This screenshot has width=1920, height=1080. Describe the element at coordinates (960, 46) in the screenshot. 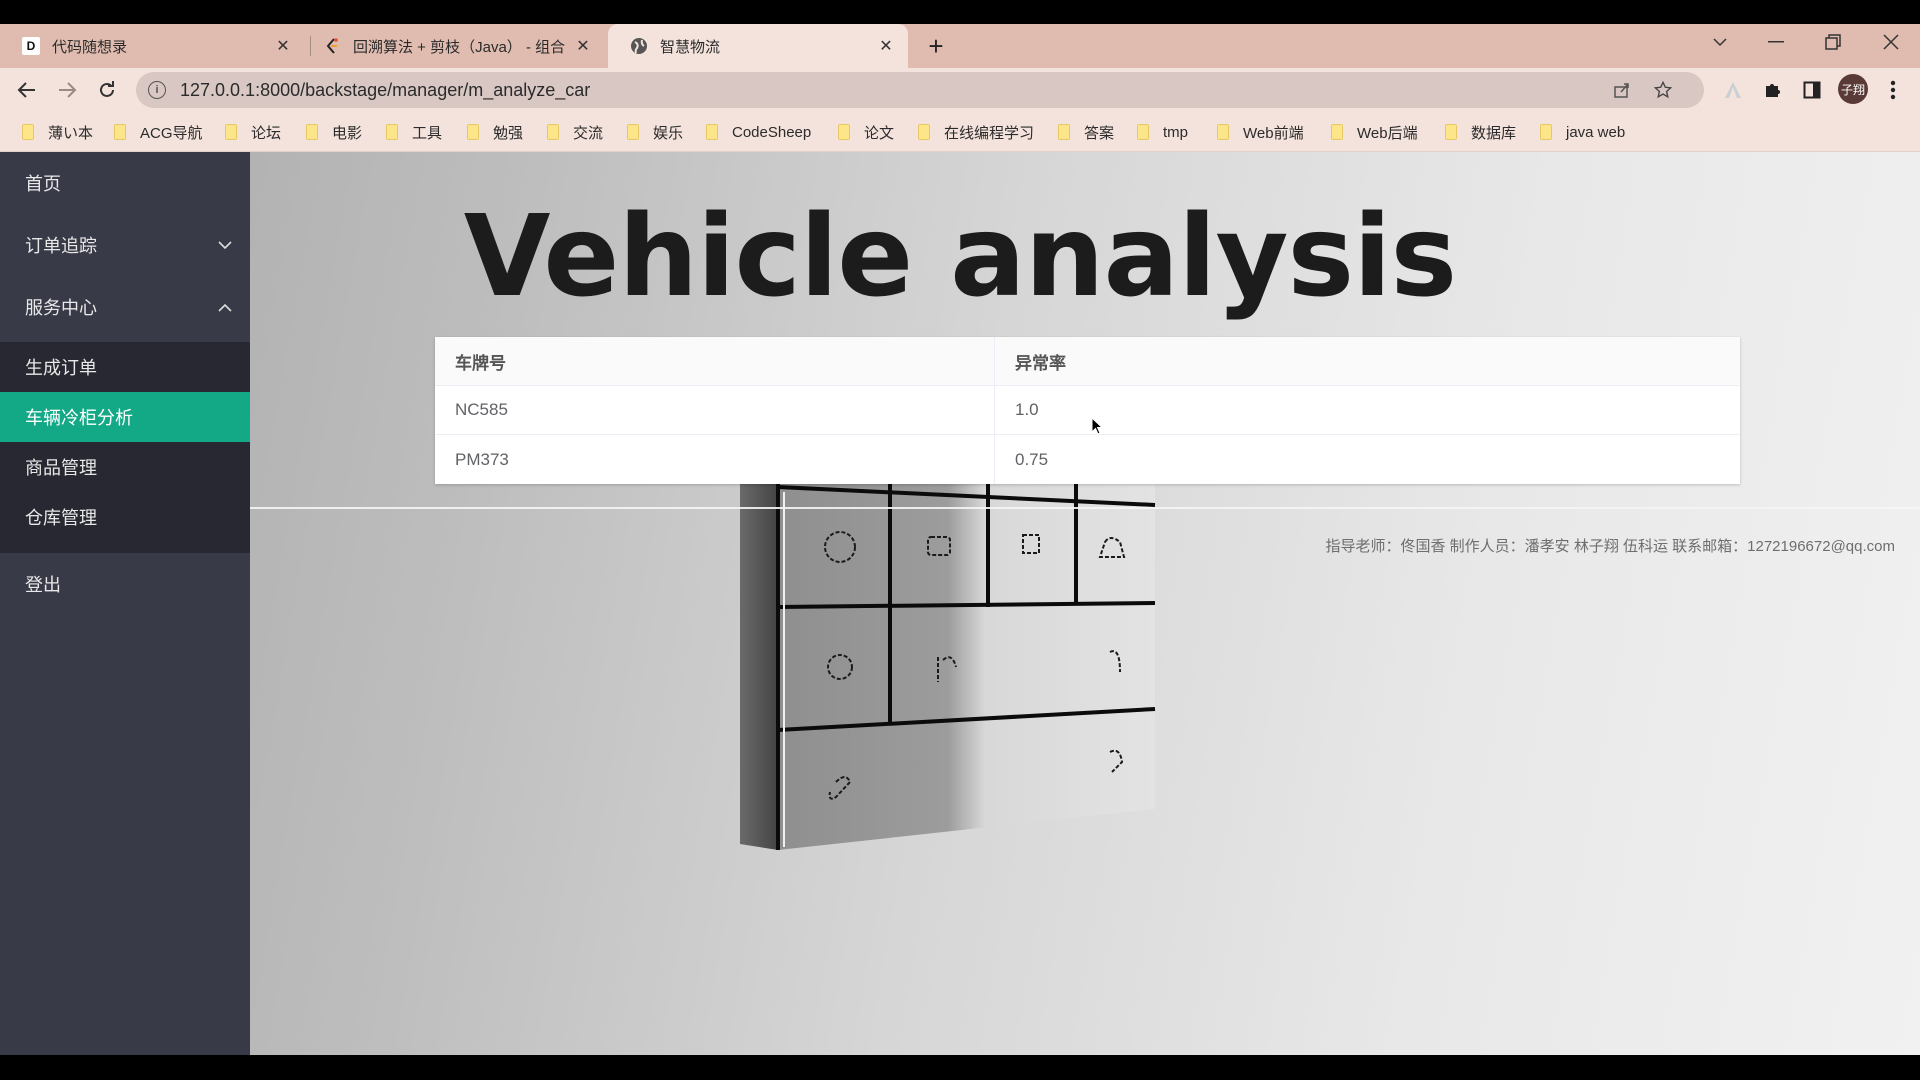

I see `tab-strip: D 代码随想录 ✕ 回溯算法 + 剪枝（Java） - 组合 ✕ 智慧物流 ✕` at that location.